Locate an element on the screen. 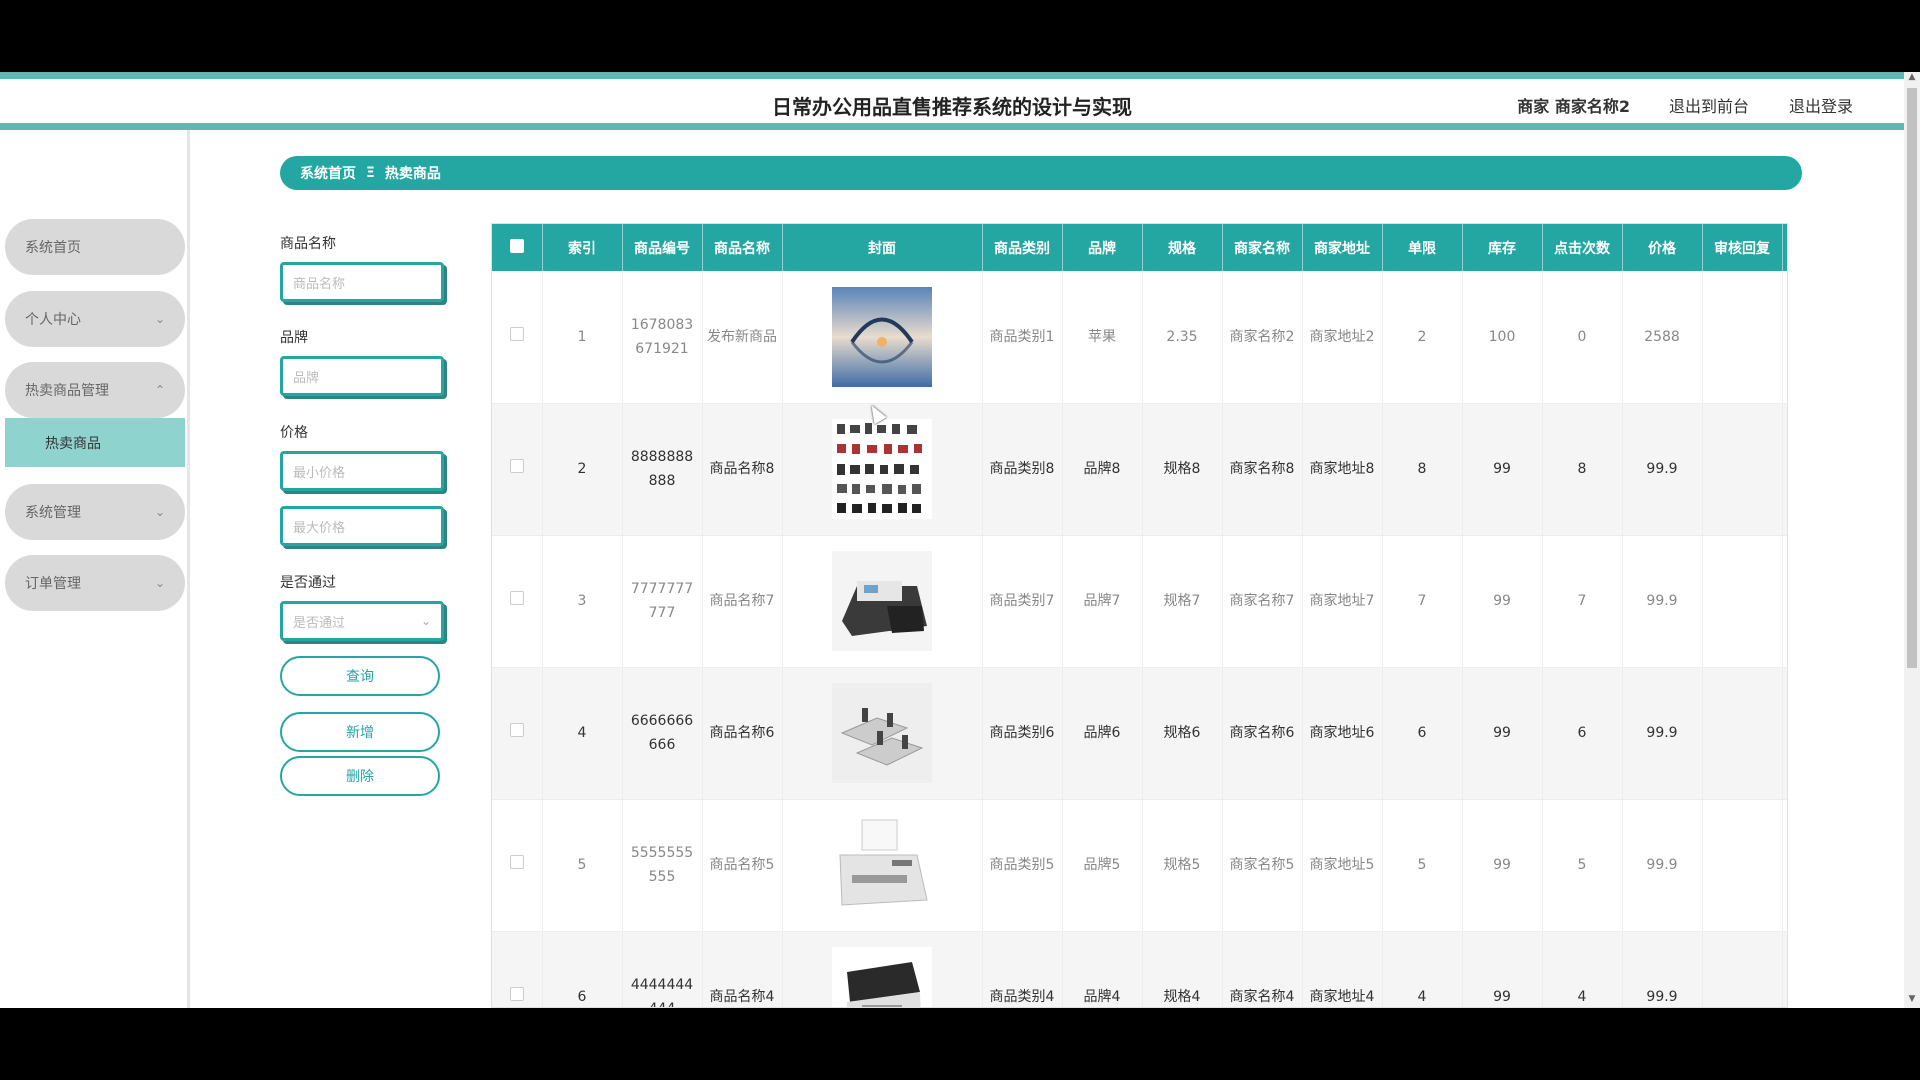 This screenshot has height=1080, width=1920. bridge-photo is located at coordinates (882, 336).